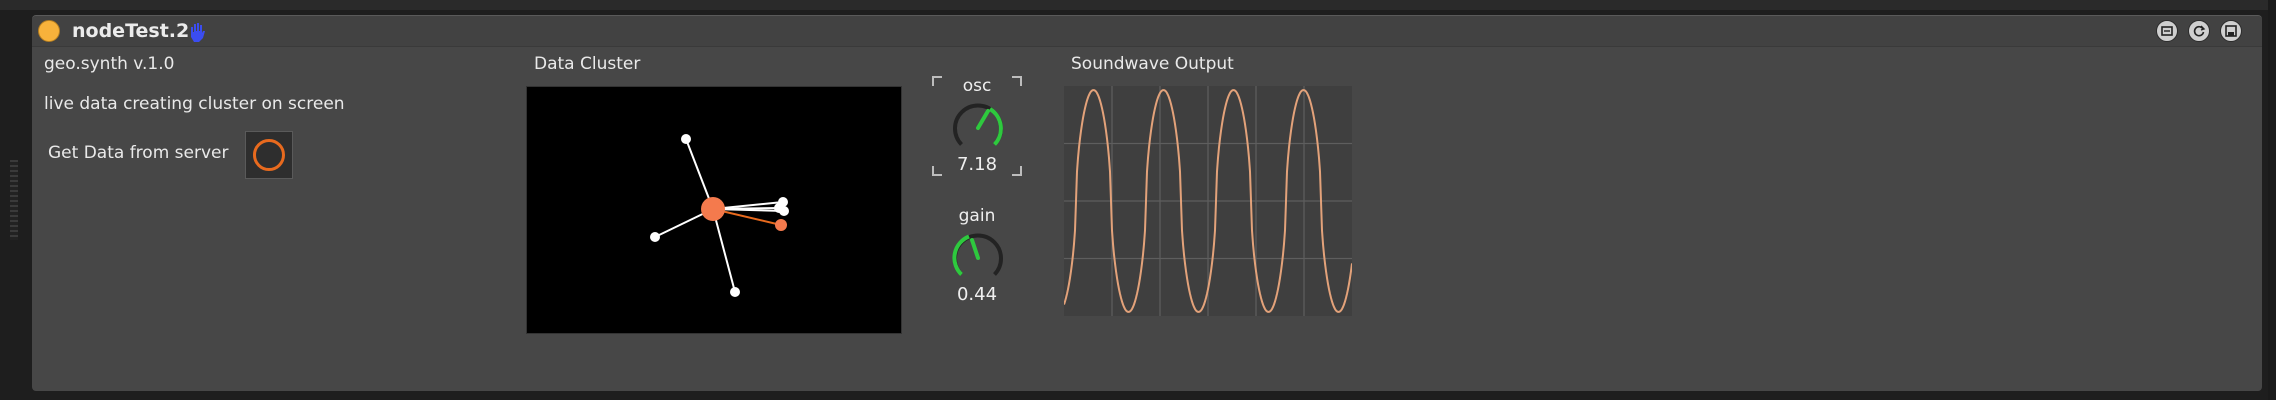 The height and width of the screenshot is (400, 2276). I want to click on osc-value: 7.18, so click(977, 164).